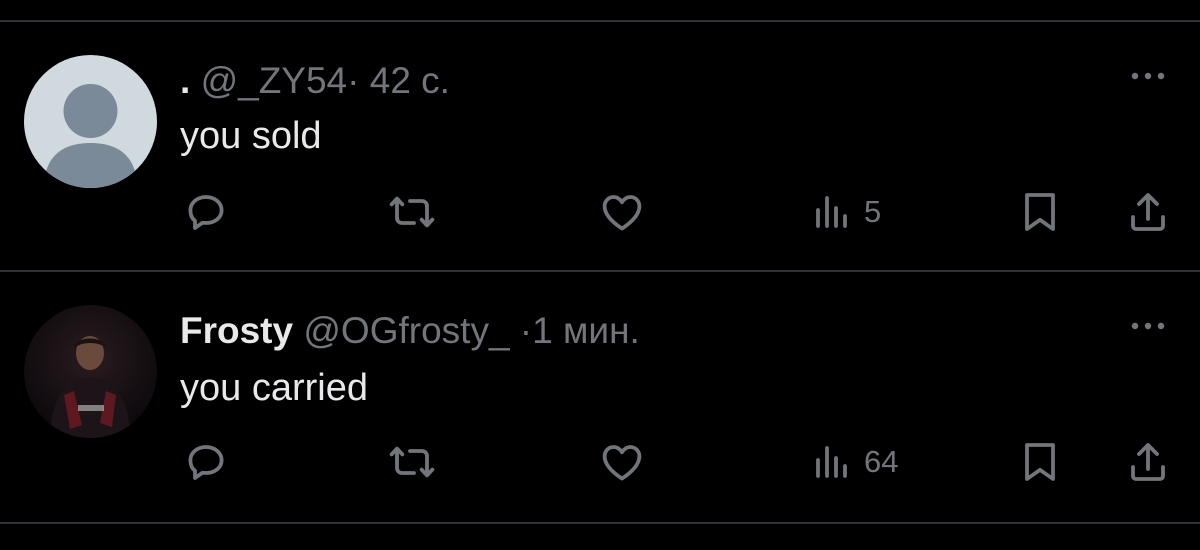 Image resolution: width=1200 pixels, height=550 pixels. What do you see at coordinates (274, 80) in the screenshot?
I see `user-handle: @_ZY54` at bounding box center [274, 80].